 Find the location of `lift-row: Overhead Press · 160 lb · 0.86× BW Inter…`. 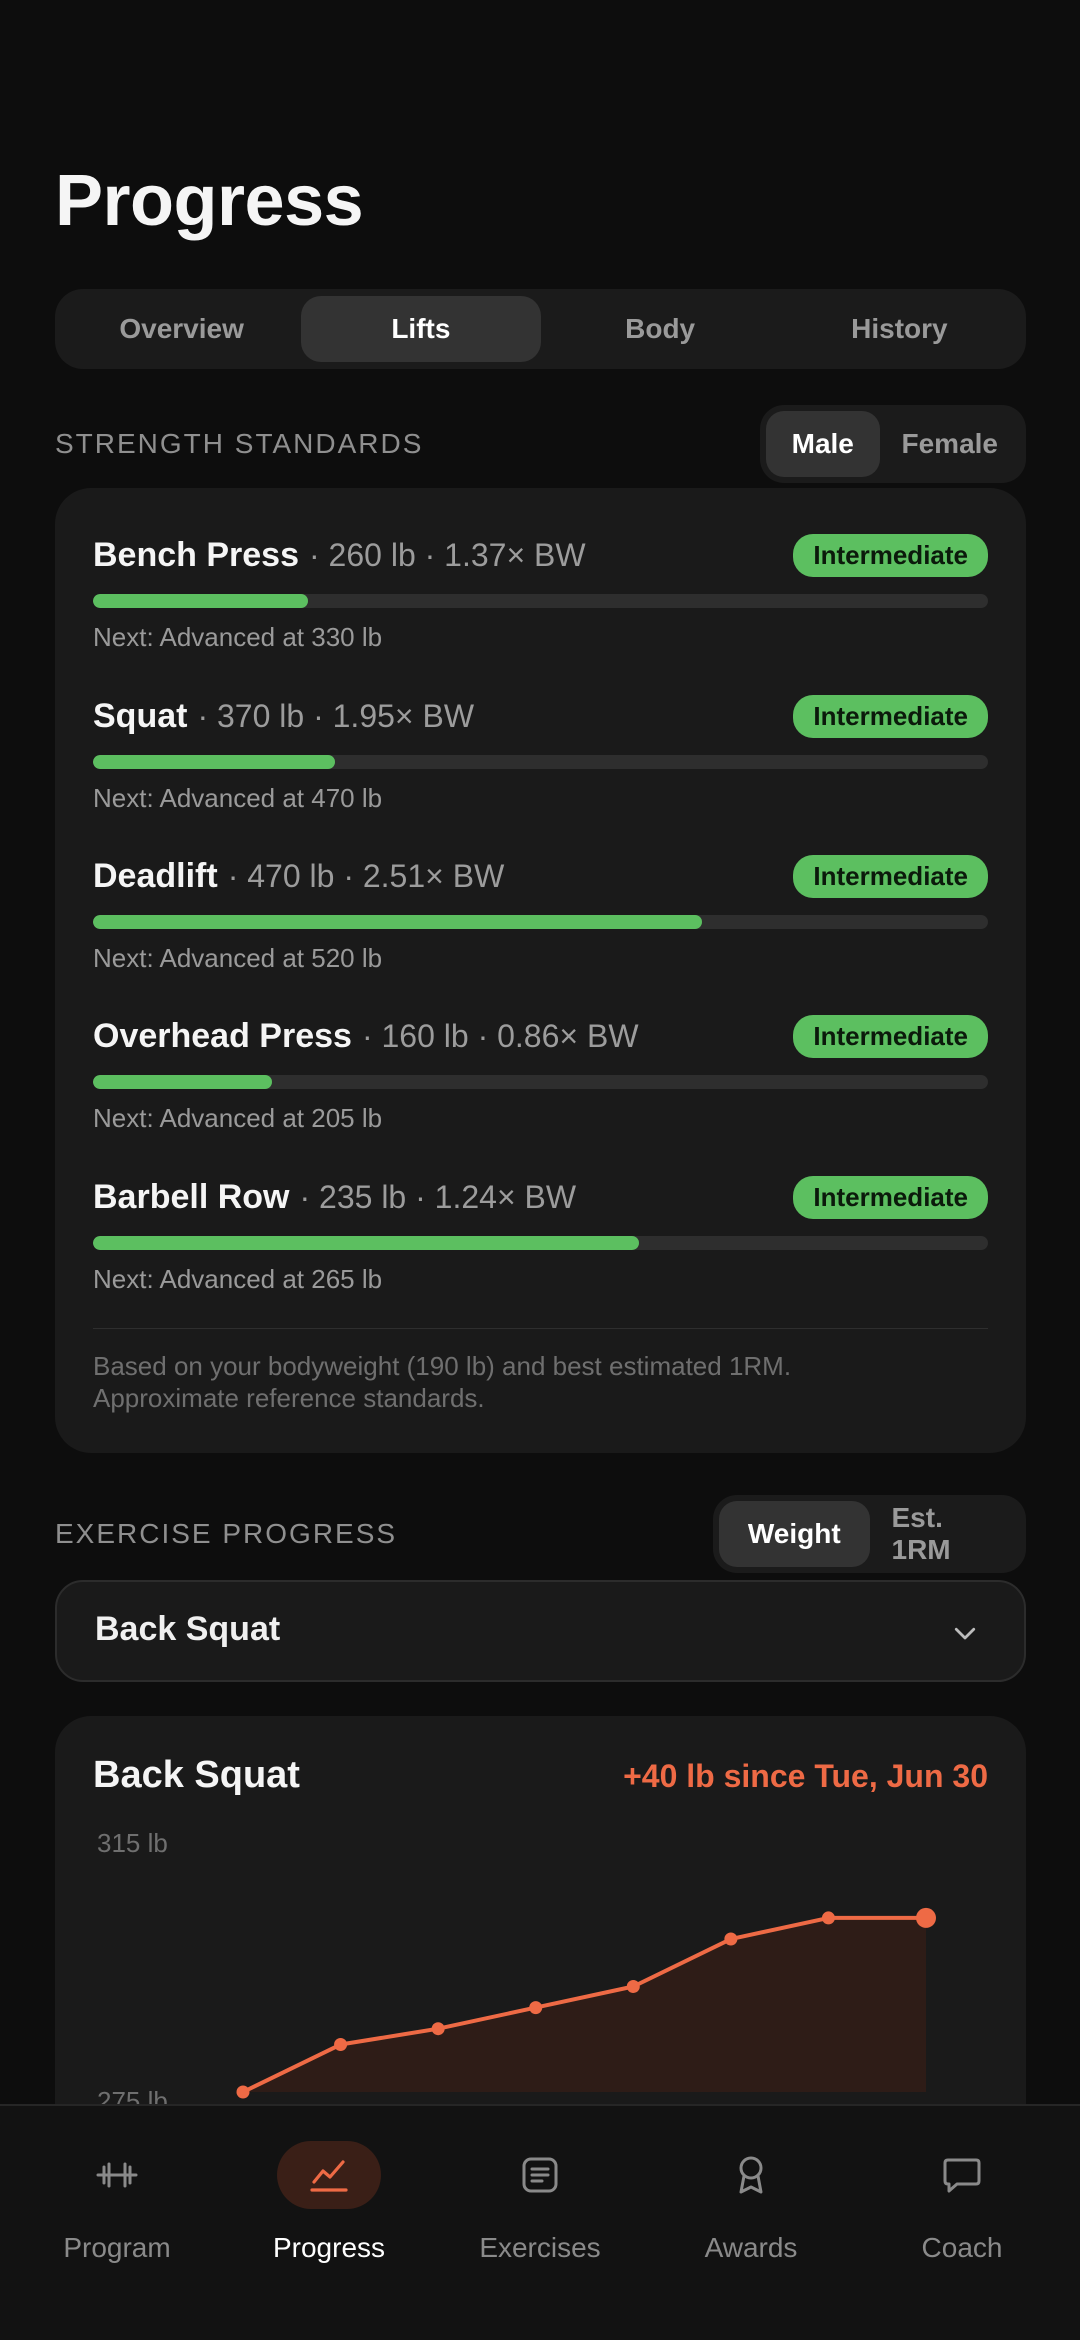

lift-row: Overhead Press · 160 lb · 0.86× BW Inter… is located at coordinates (540, 1072).